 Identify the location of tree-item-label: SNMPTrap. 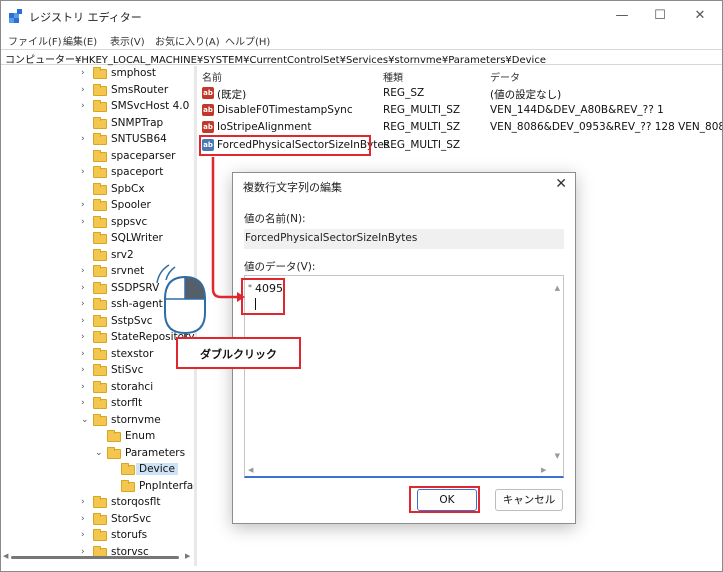
(137, 122).